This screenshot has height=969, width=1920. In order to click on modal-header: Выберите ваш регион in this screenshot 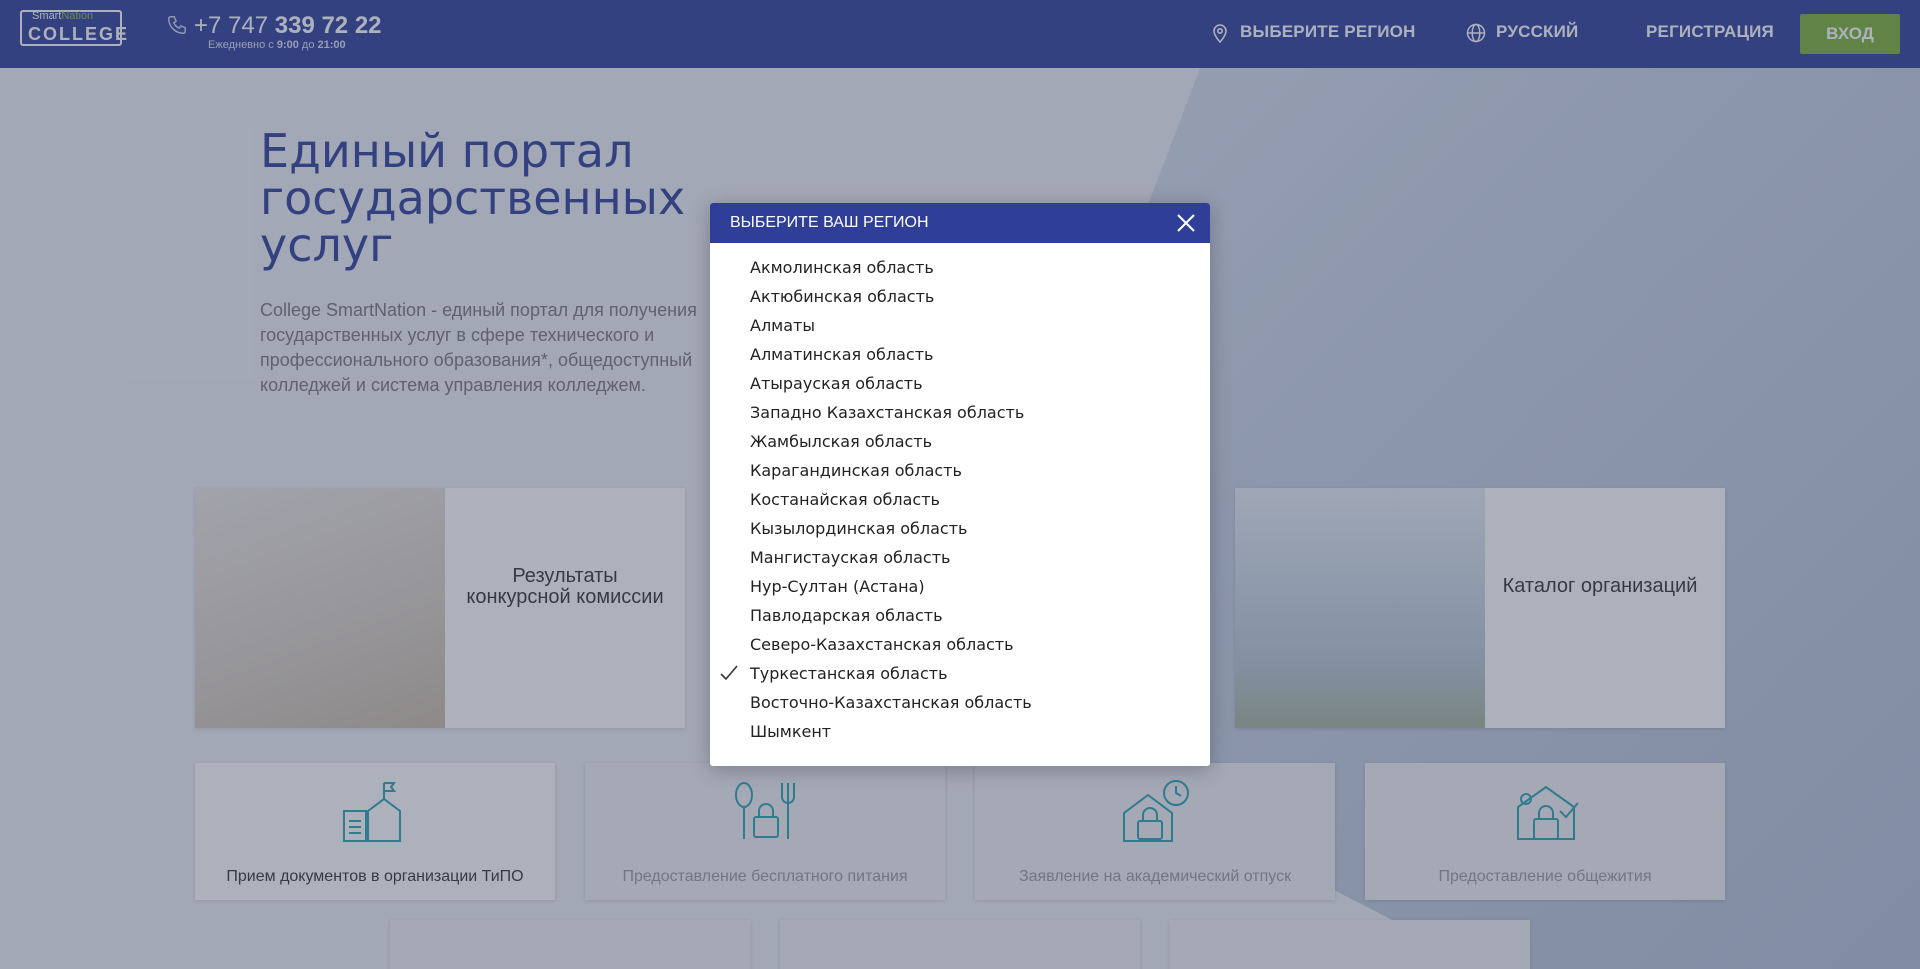, I will do `click(960, 223)`.